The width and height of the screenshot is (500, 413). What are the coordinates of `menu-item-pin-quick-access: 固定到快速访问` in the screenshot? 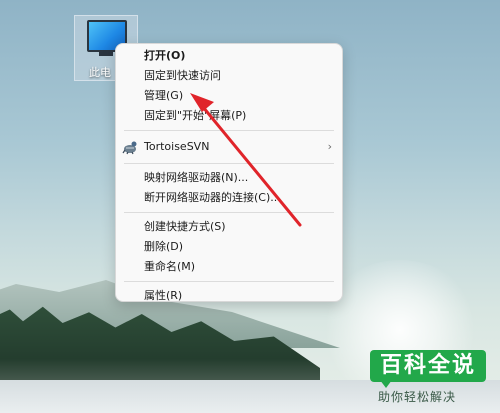 It's located at (229, 76).